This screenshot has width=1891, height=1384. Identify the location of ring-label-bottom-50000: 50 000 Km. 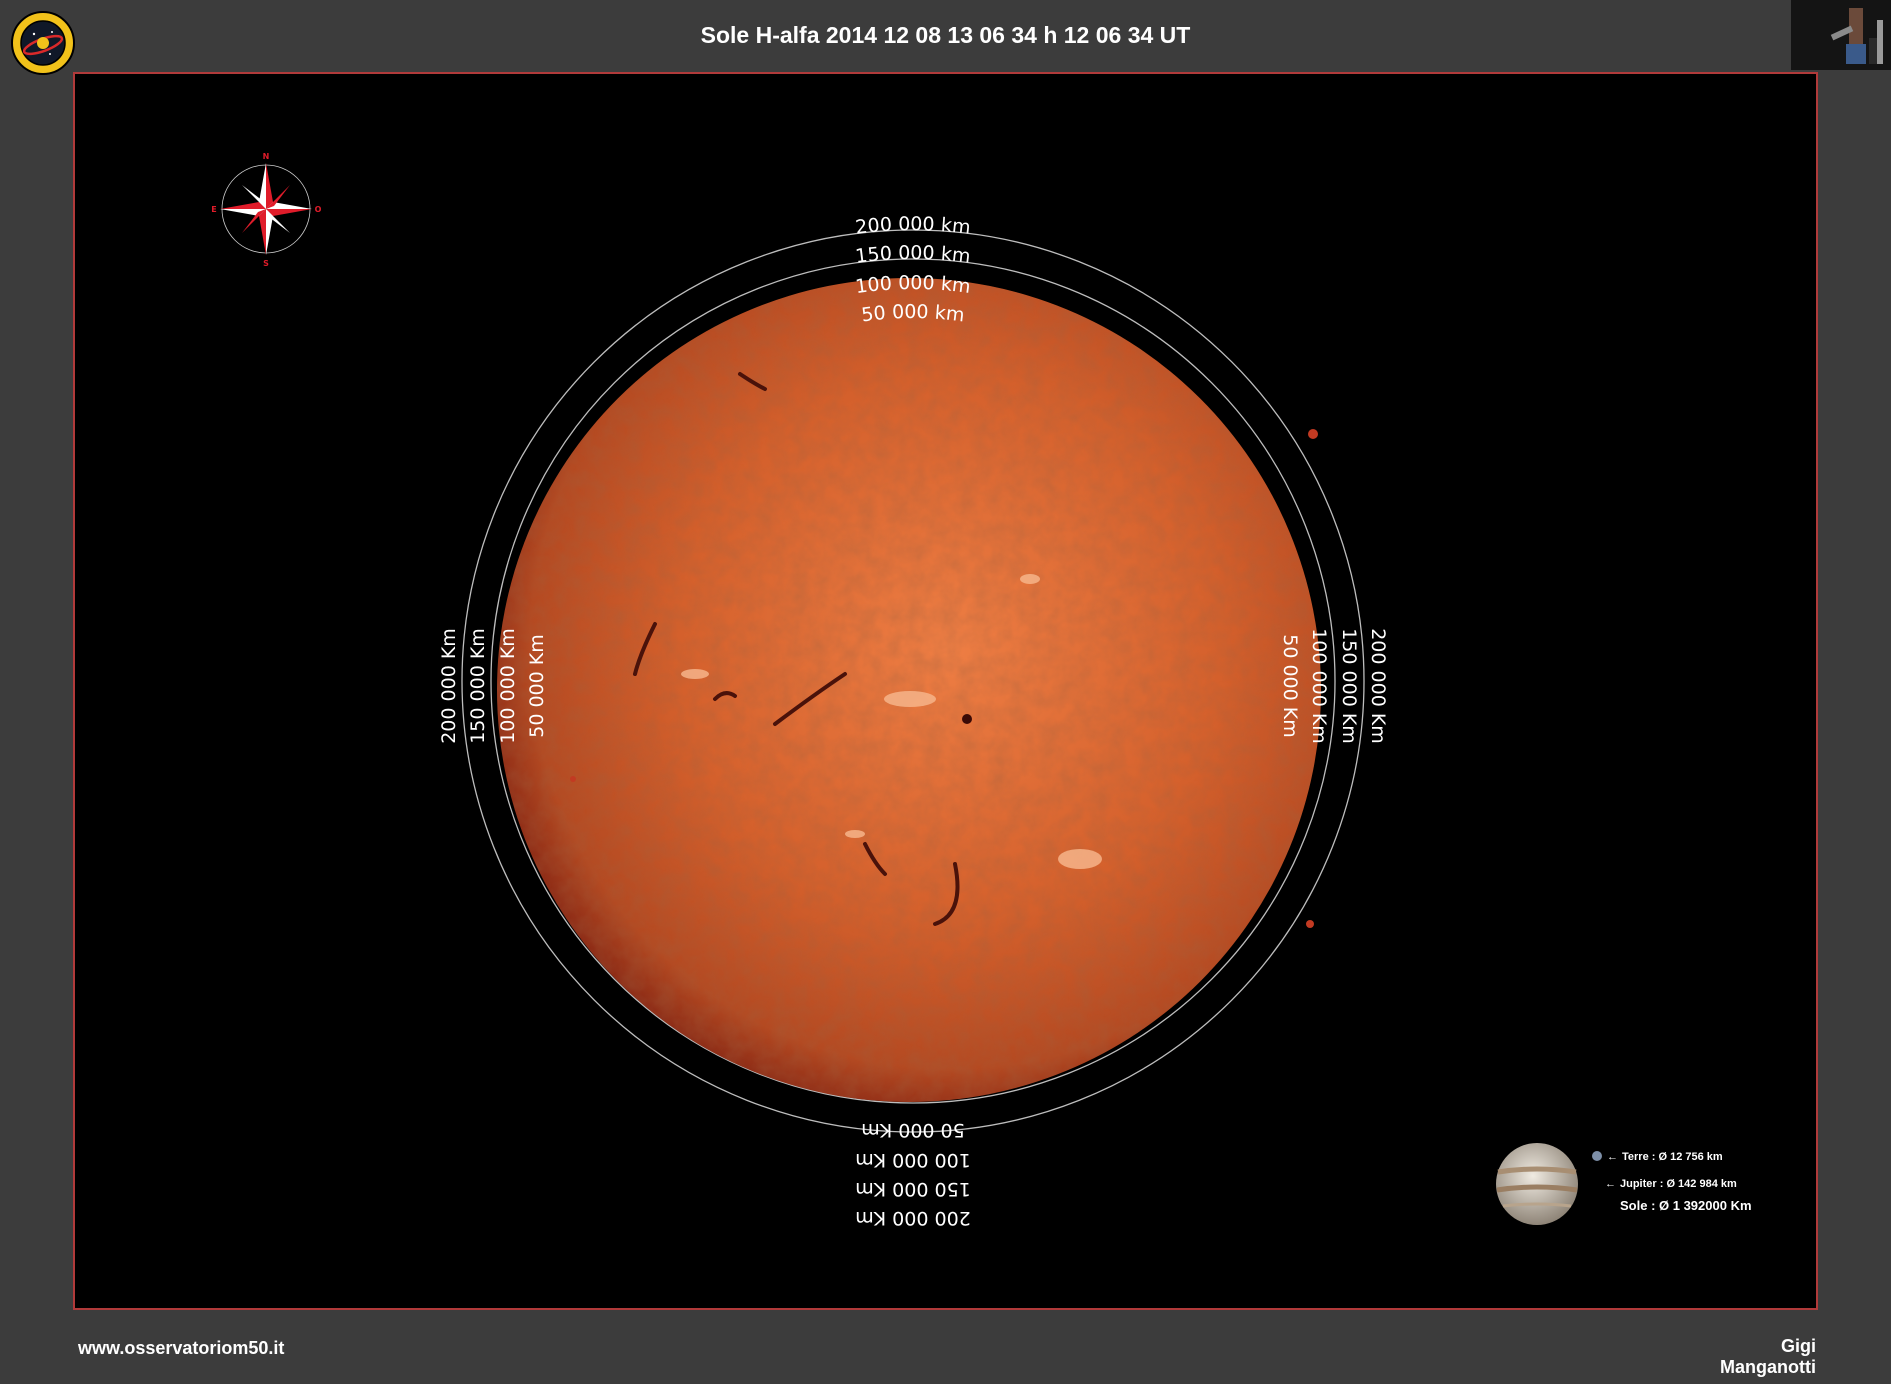
(913, 1130).